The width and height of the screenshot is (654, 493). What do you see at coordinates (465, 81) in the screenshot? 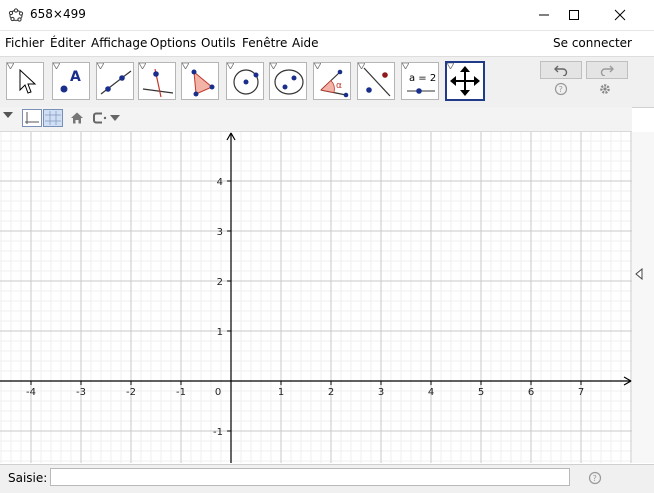
I see `tool-move-graphics-view` at bounding box center [465, 81].